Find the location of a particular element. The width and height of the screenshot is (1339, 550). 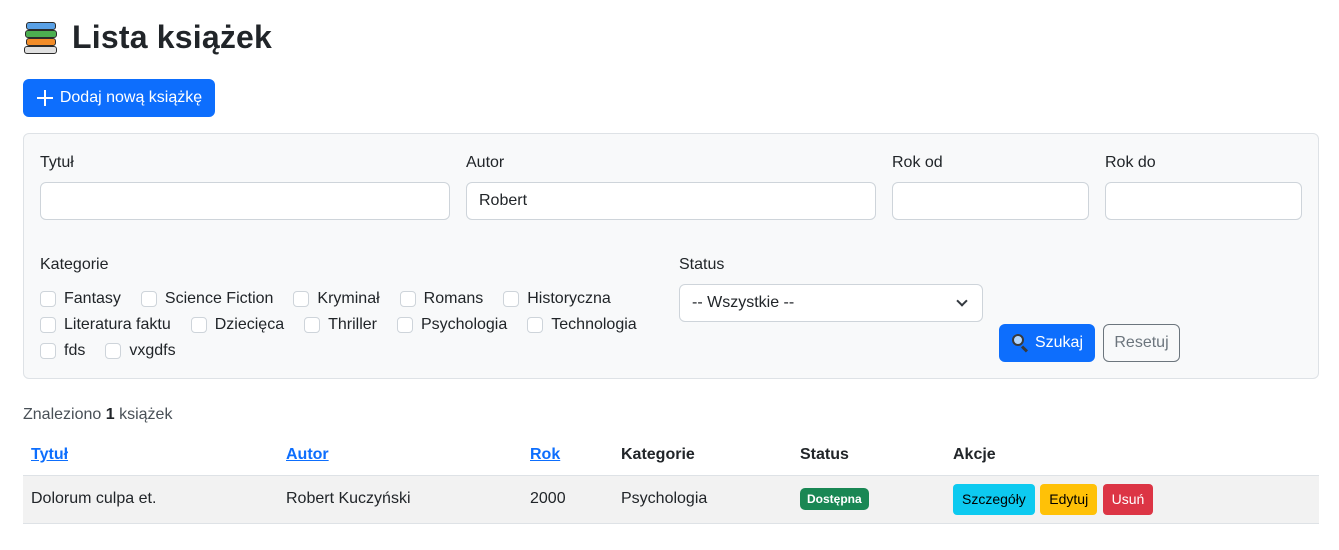

category-vxgdfs: vxgdfs is located at coordinates (140, 351).